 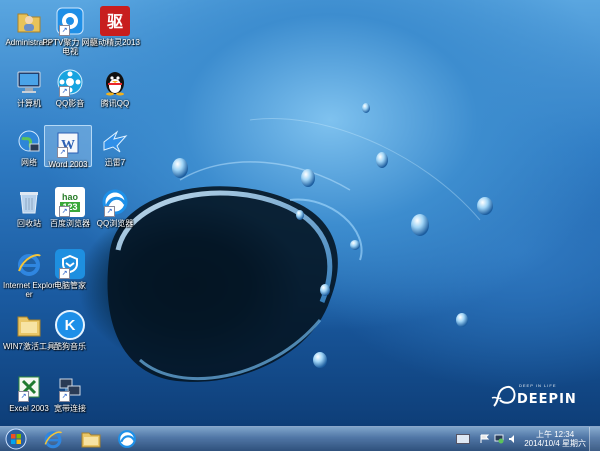 I want to click on desktop-icon-xunlei: 迅雷7, so click(x=115, y=145).